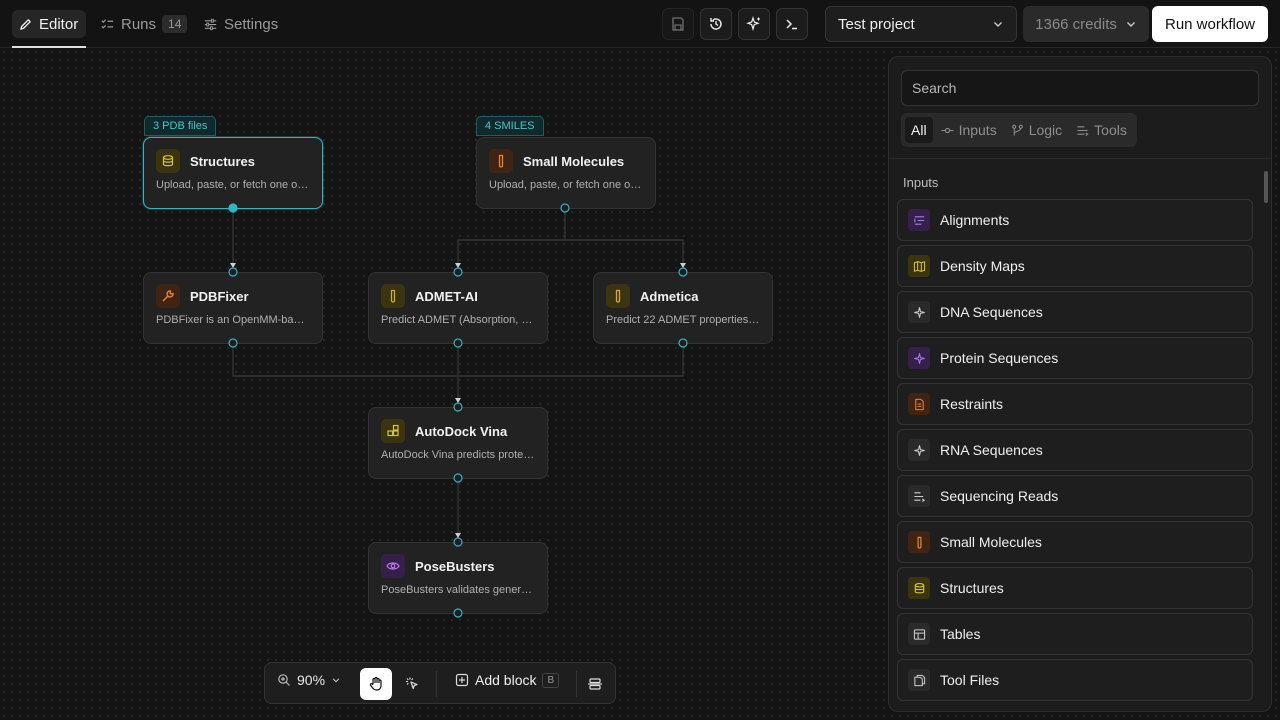 This screenshot has height=720, width=1280. Describe the element at coordinates (1075, 404) in the screenshot. I see `list-item-restraints: Restraints` at that location.